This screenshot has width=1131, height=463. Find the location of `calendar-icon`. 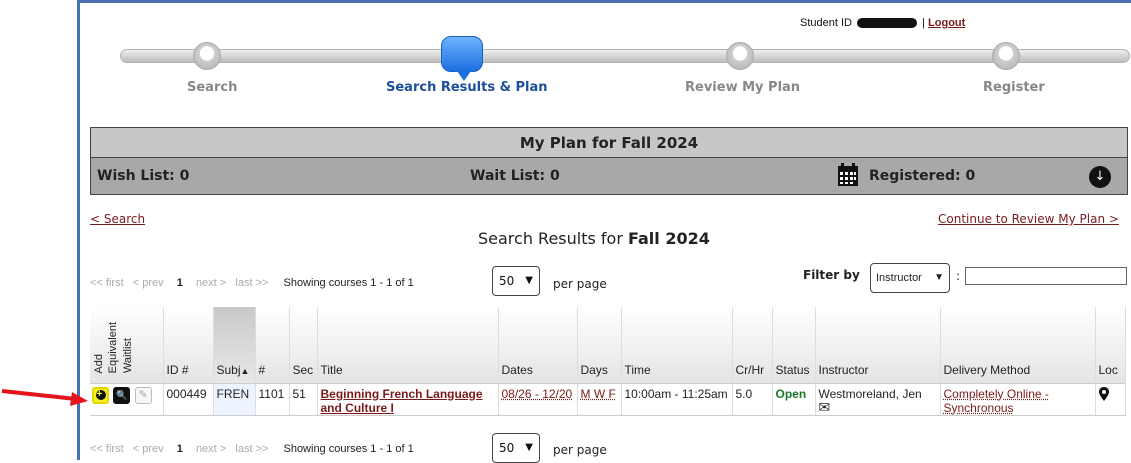

calendar-icon is located at coordinates (848, 174).